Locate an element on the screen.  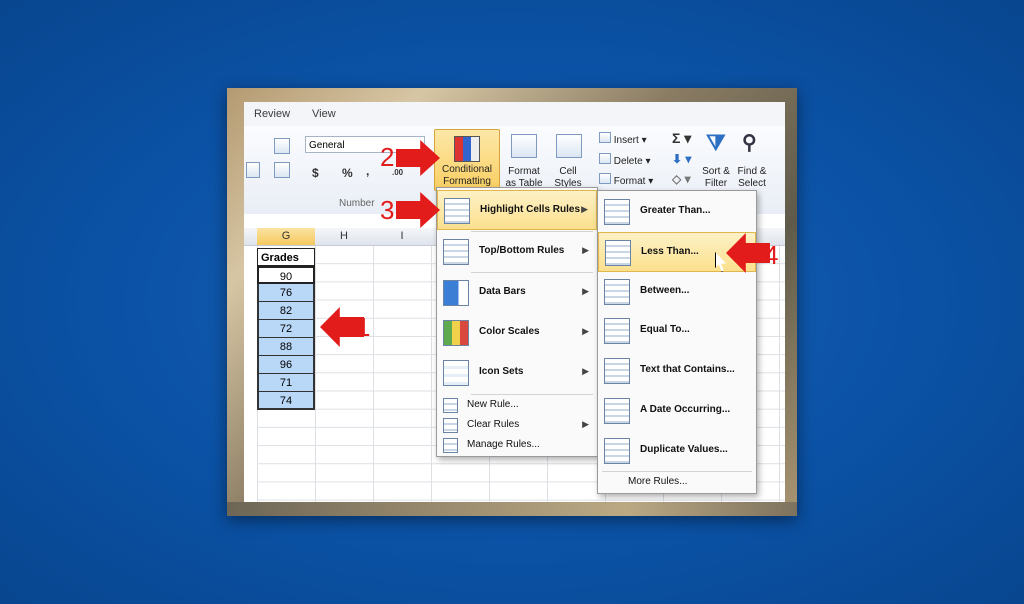
delete-icon is located at coordinates (605, 158).